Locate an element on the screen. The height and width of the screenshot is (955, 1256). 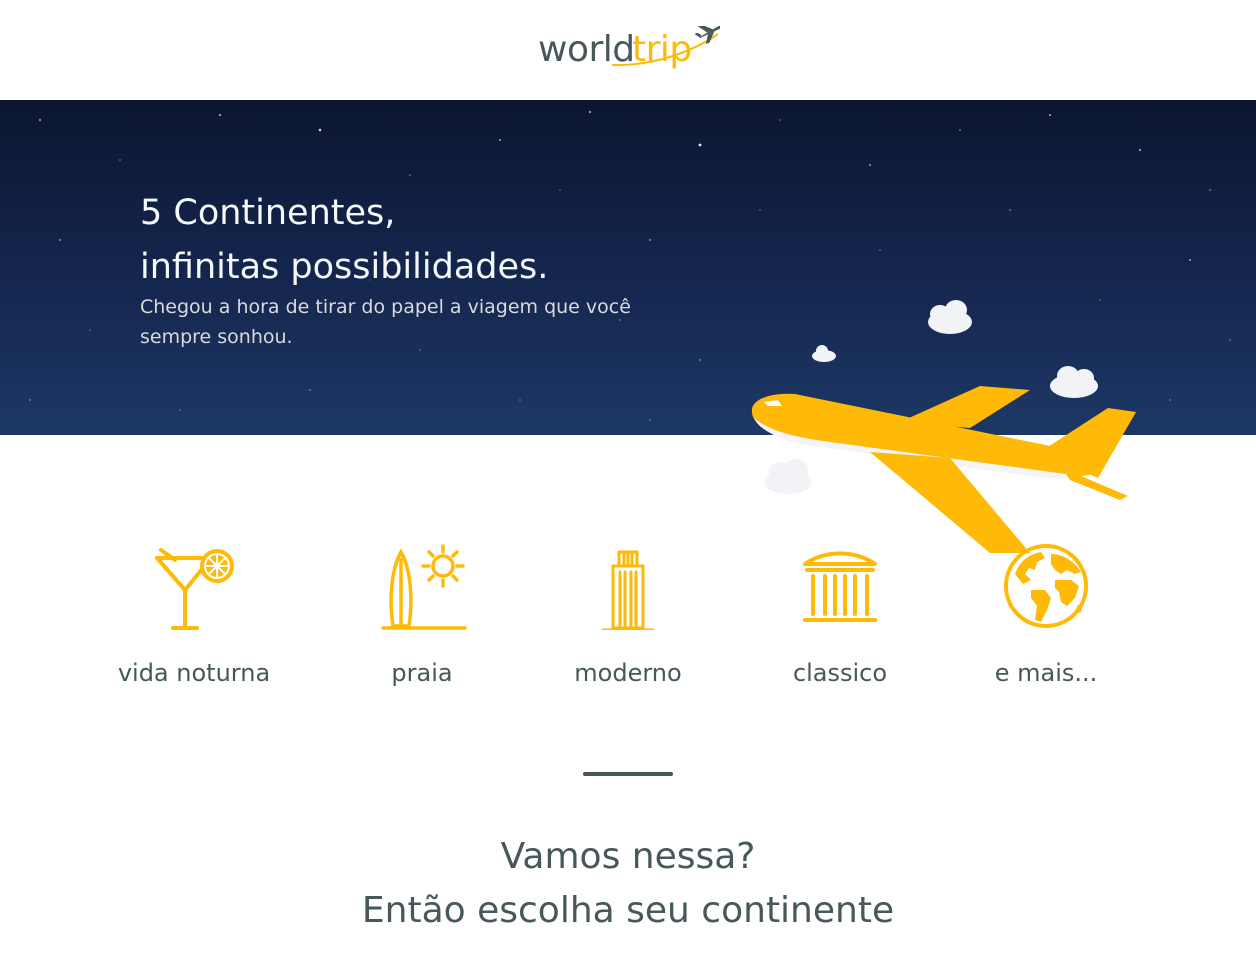
travel-type-label: moderno is located at coordinates (628, 673).